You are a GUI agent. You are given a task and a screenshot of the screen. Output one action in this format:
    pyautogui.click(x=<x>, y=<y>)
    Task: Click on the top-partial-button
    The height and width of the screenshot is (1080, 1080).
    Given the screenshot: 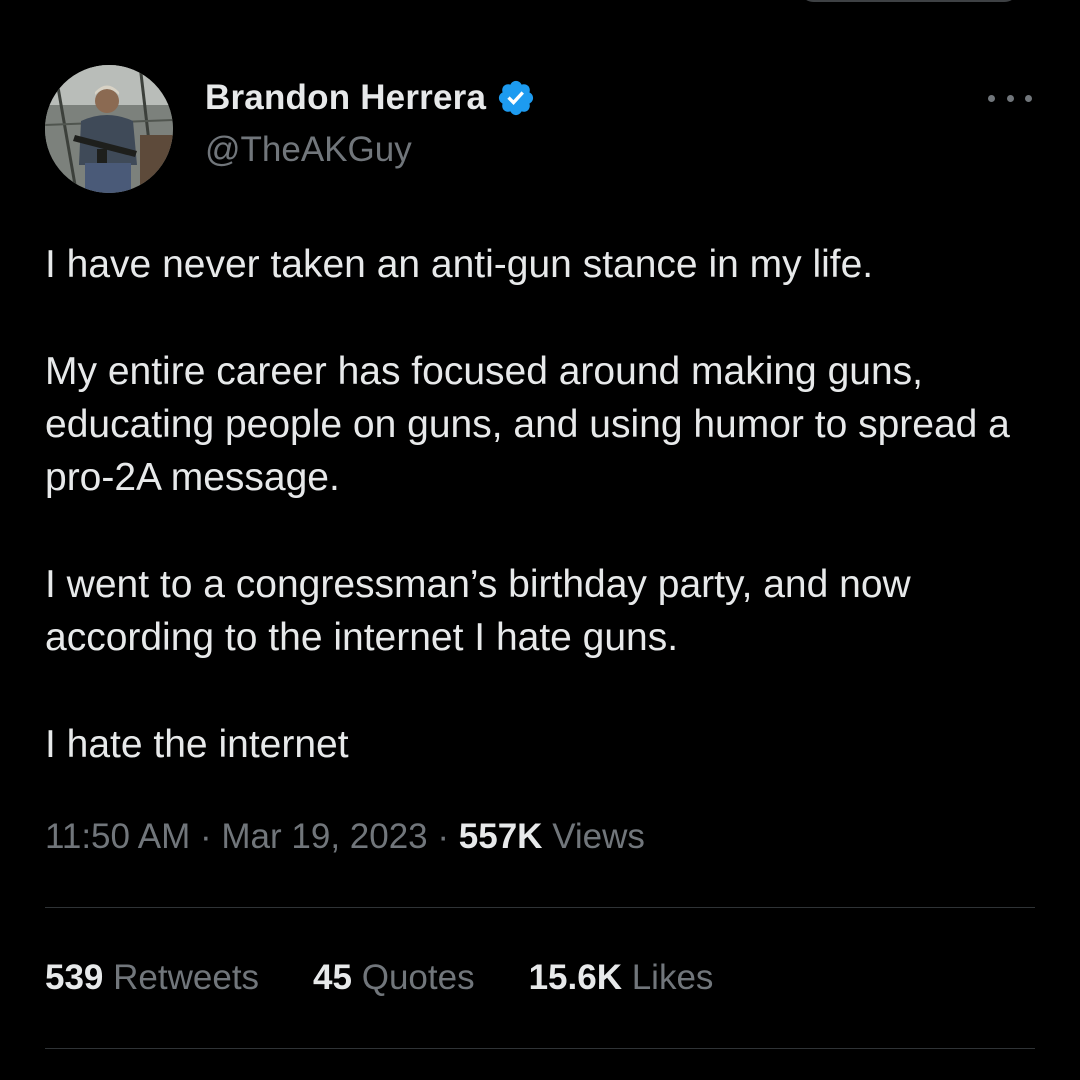 What is the action you would take?
    pyautogui.click(x=909, y=1)
    